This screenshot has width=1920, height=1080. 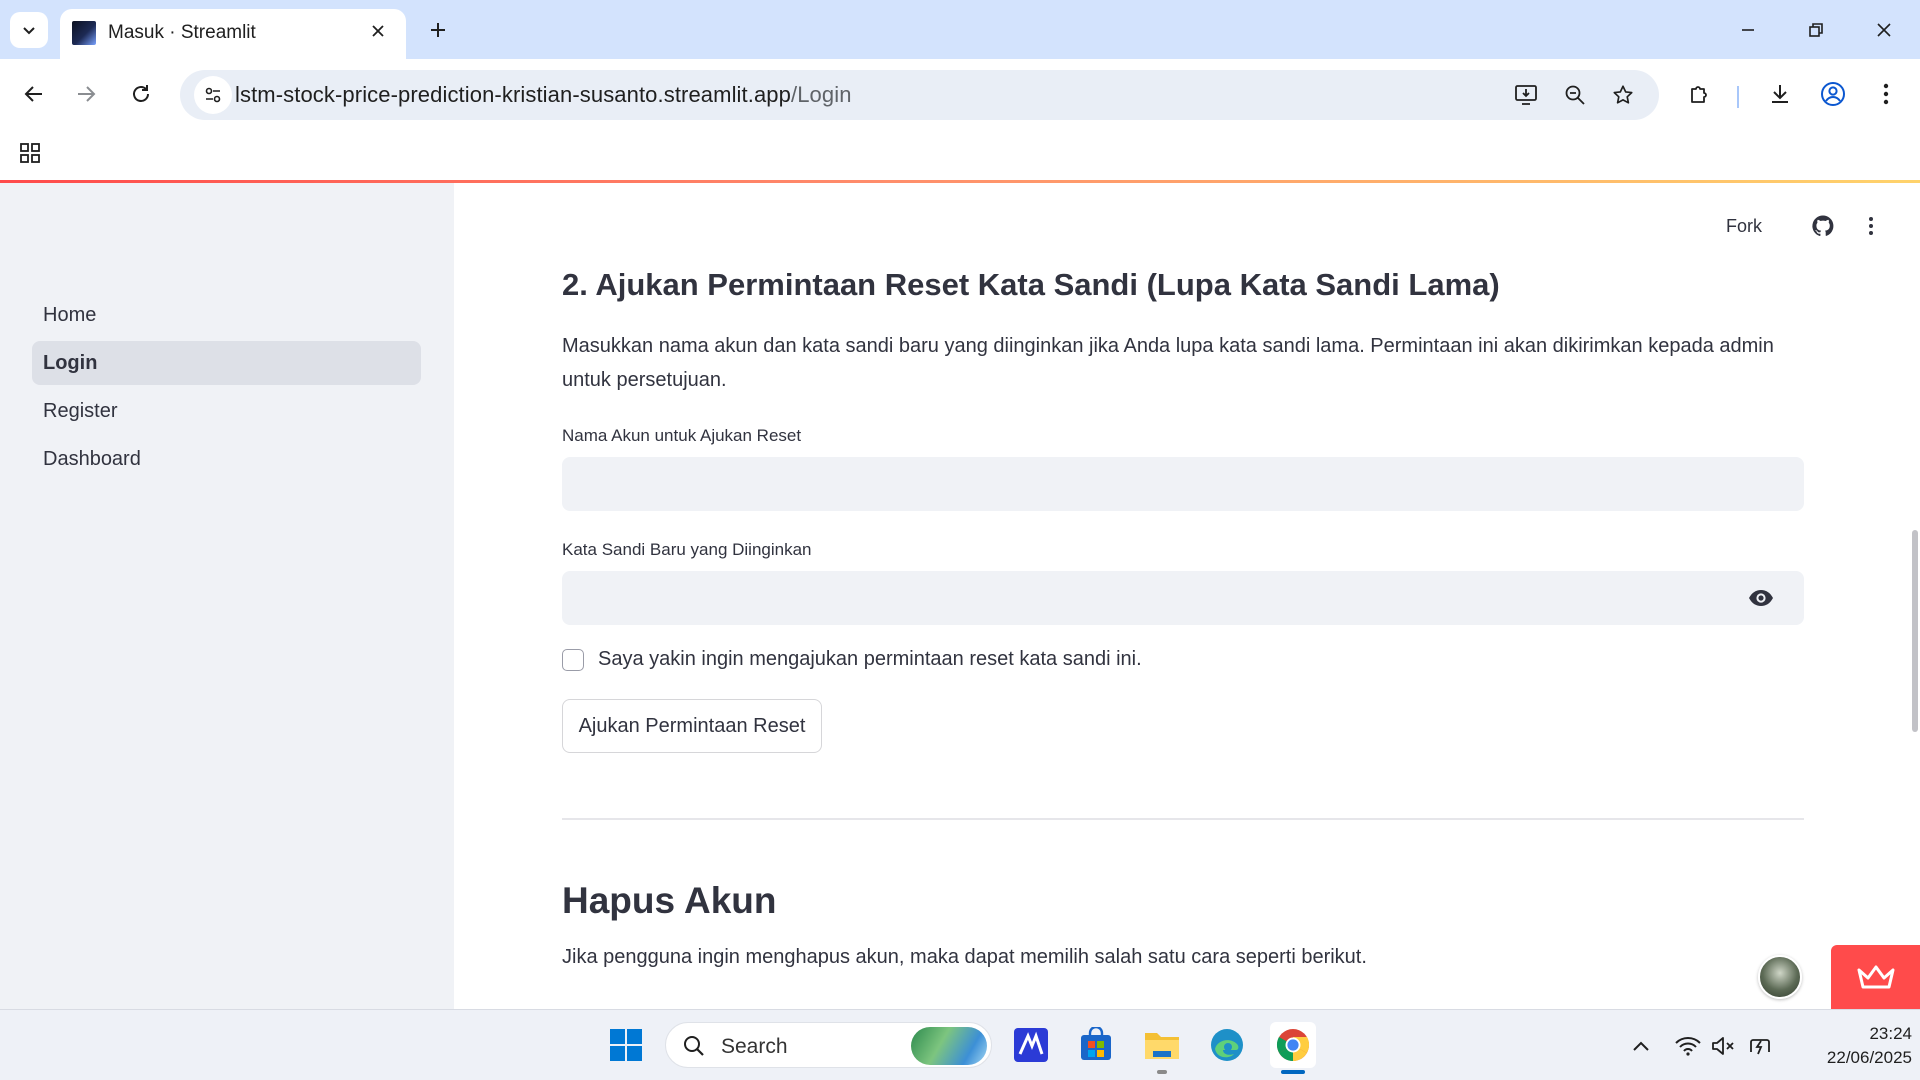 I want to click on taskbar-search-placeholder: Search, so click(x=754, y=1046).